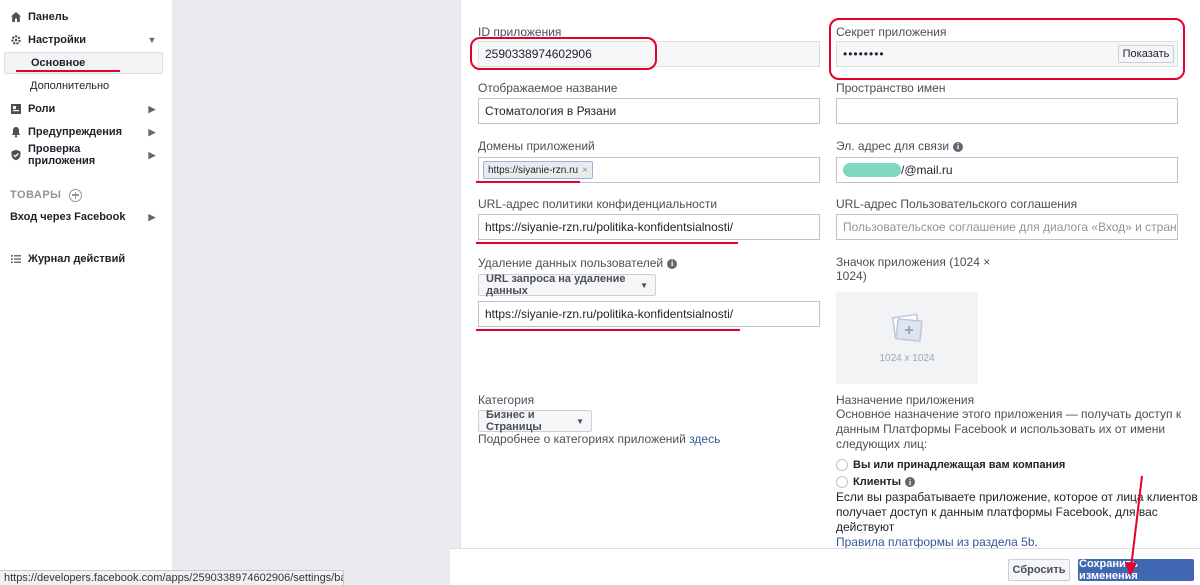 This screenshot has width=1200, height=585. Describe the element at coordinates (884, 482) in the screenshot. I see `purpose-option-clients: Клиенты i` at that location.